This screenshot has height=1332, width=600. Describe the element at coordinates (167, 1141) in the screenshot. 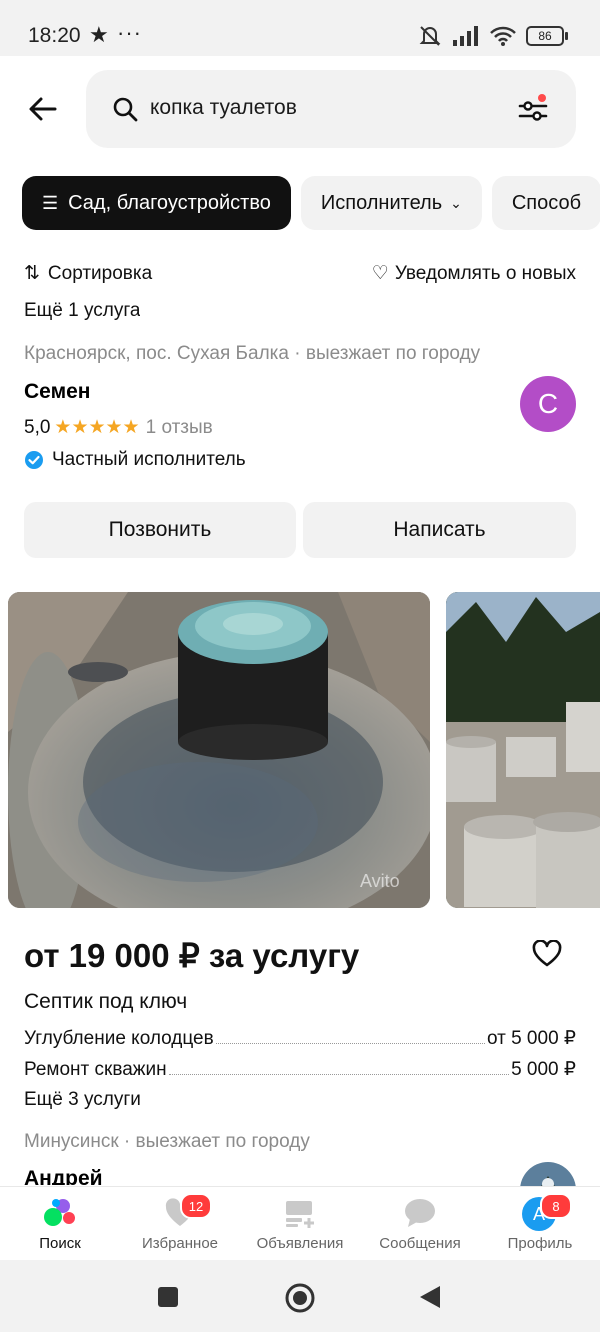

I see `listing-location: Минусинск · выезжает по городу` at that location.